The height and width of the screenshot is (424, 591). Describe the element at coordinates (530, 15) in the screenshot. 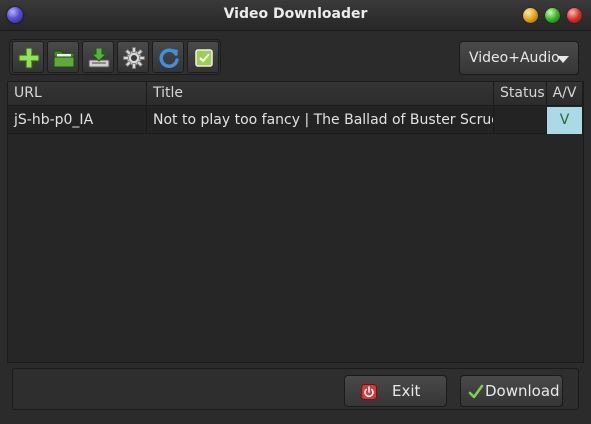

I see `minimize-button` at that location.